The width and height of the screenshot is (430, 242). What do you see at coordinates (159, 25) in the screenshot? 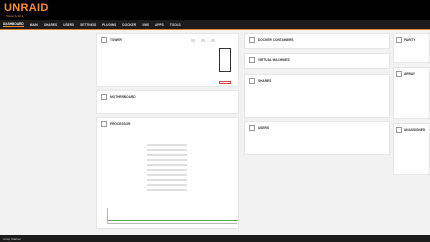
I see `nav-apps: APPS` at bounding box center [159, 25].